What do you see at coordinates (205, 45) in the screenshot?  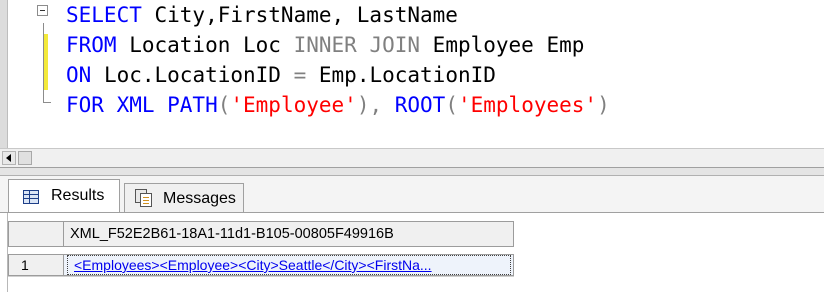 I see `code-token: Location Loc` at bounding box center [205, 45].